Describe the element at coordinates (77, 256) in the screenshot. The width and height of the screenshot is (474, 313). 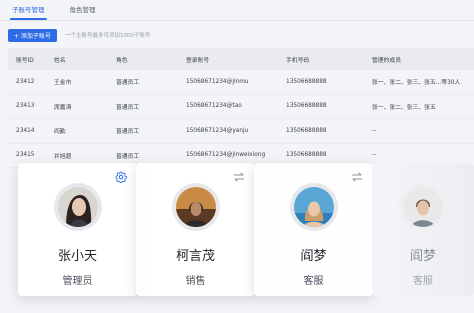
I see `member-name: 张小天` at that location.